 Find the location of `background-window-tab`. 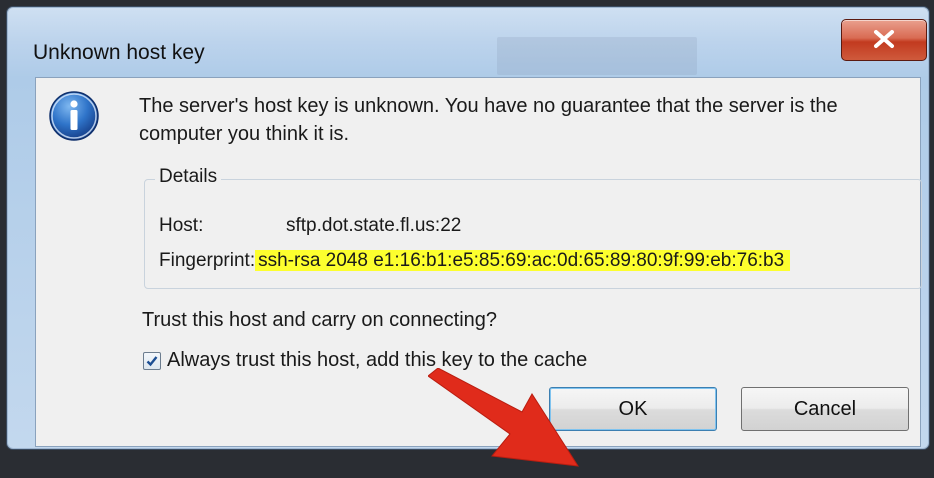

background-window-tab is located at coordinates (597, 56).